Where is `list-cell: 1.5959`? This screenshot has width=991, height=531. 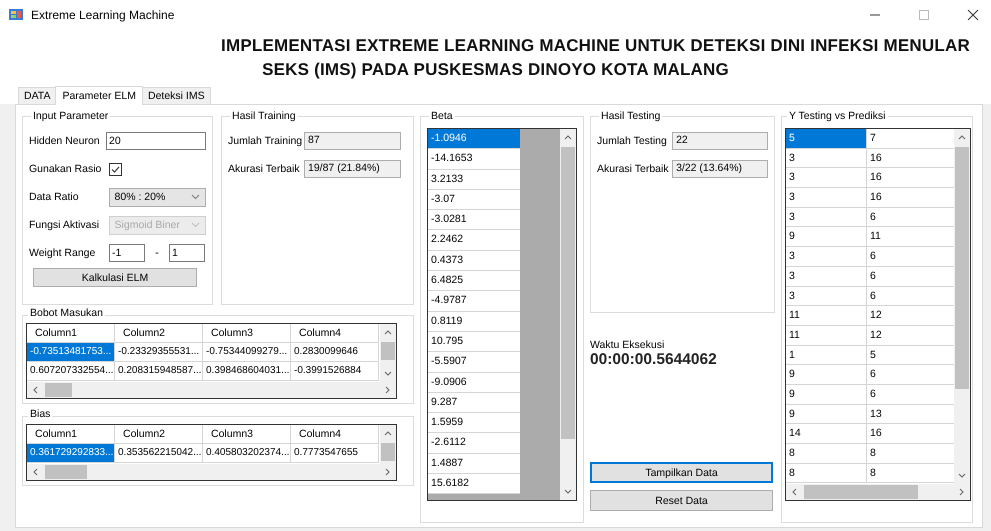 list-cell: 1.5959 is located at coordinates (474, 423).